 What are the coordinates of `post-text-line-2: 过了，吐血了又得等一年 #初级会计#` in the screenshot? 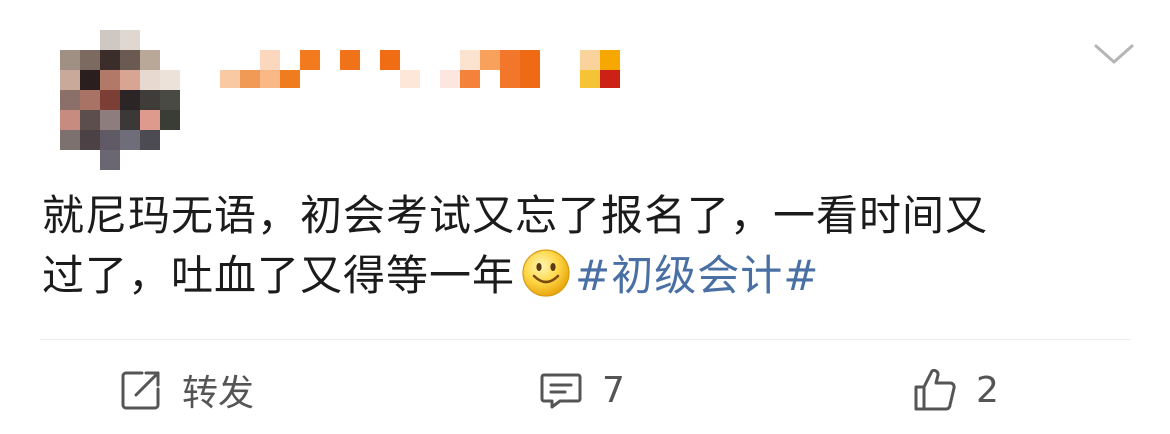 It's located at (585, 276).